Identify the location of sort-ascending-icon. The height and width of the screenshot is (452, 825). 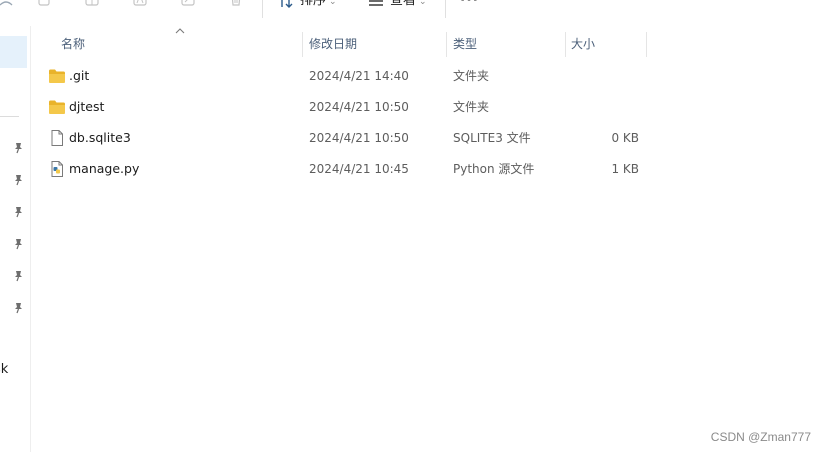
(180, 31).